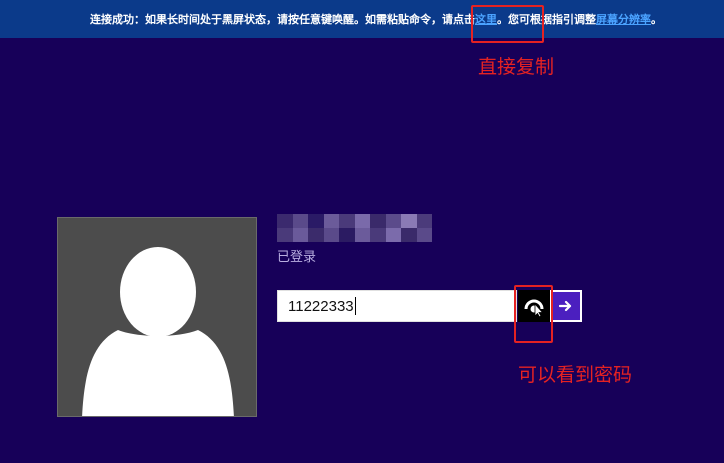  I want to click on signed-in-status: 已登录, so click(297, 257).